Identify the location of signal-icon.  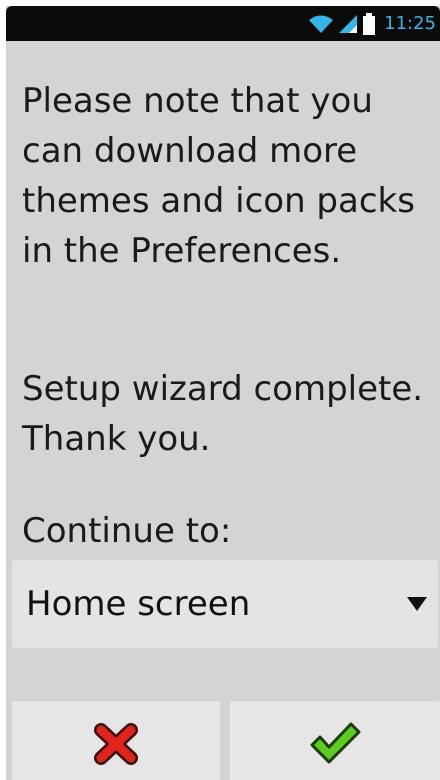
(348, 23).